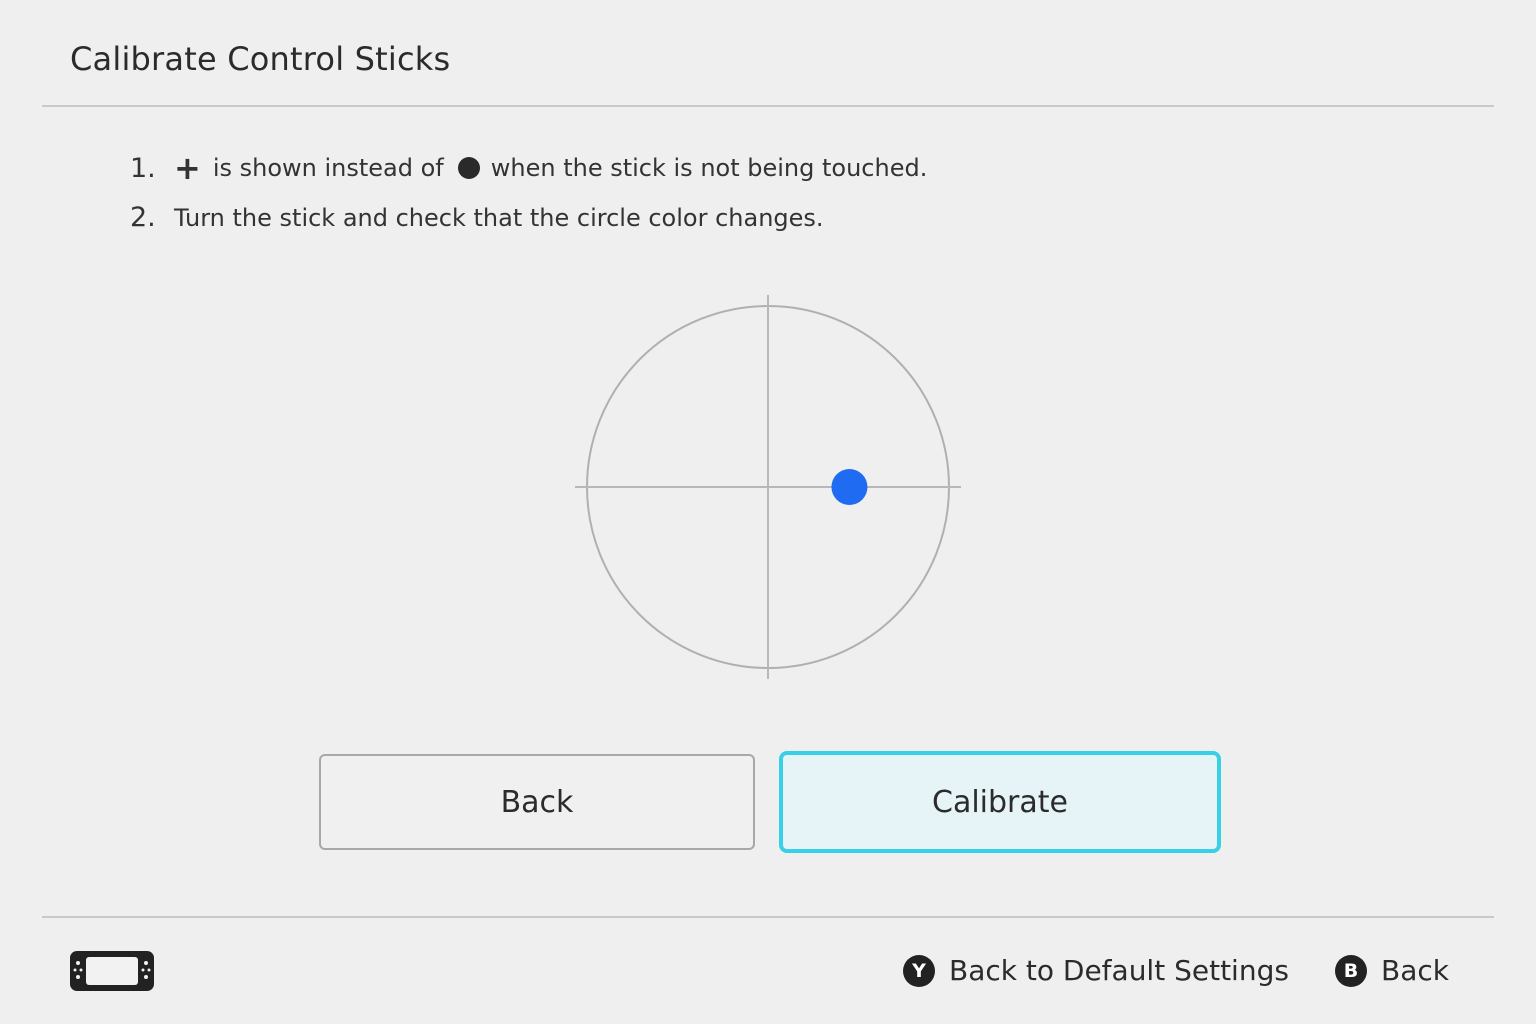  Describe the element at coordinates (849, 487) in the screenshot. I see `stick-position-indicator` at that location.